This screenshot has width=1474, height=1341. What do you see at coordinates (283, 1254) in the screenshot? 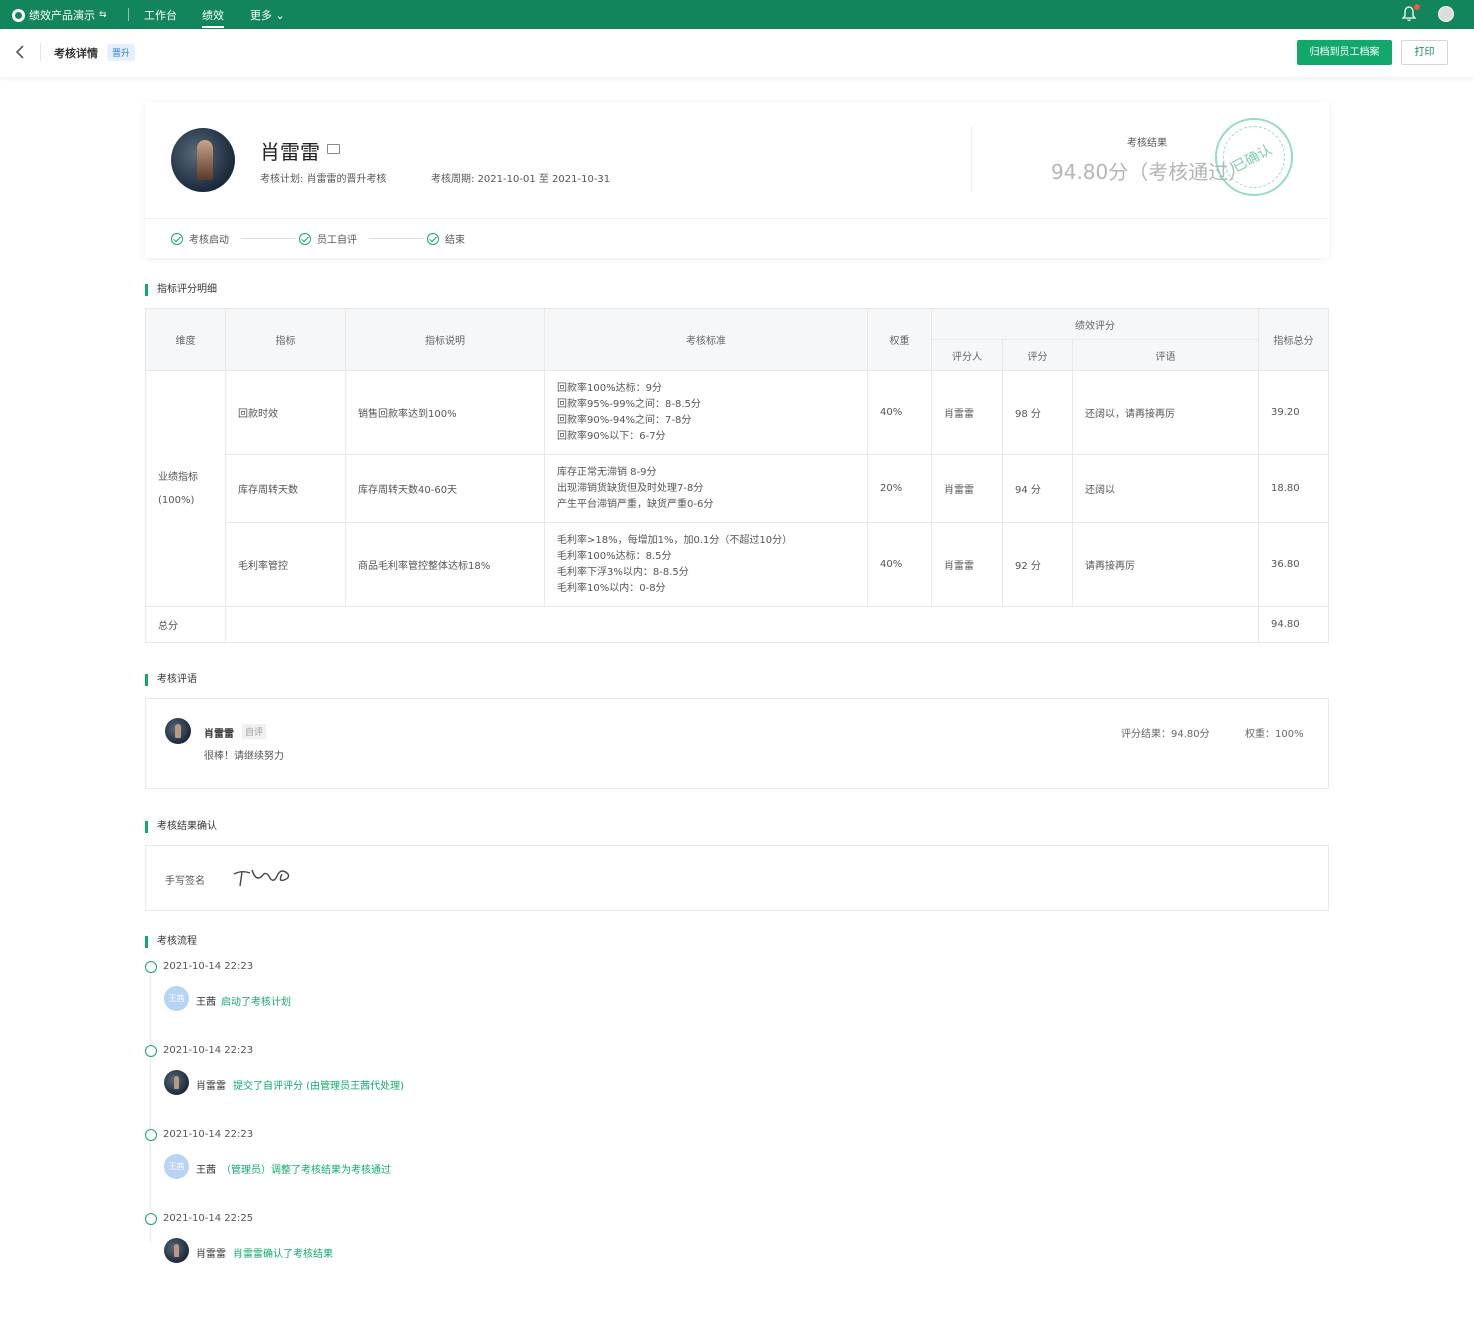
I see `timeline-action: 肖雷雷确认了考核结果` at bounding box center [283, 1254].